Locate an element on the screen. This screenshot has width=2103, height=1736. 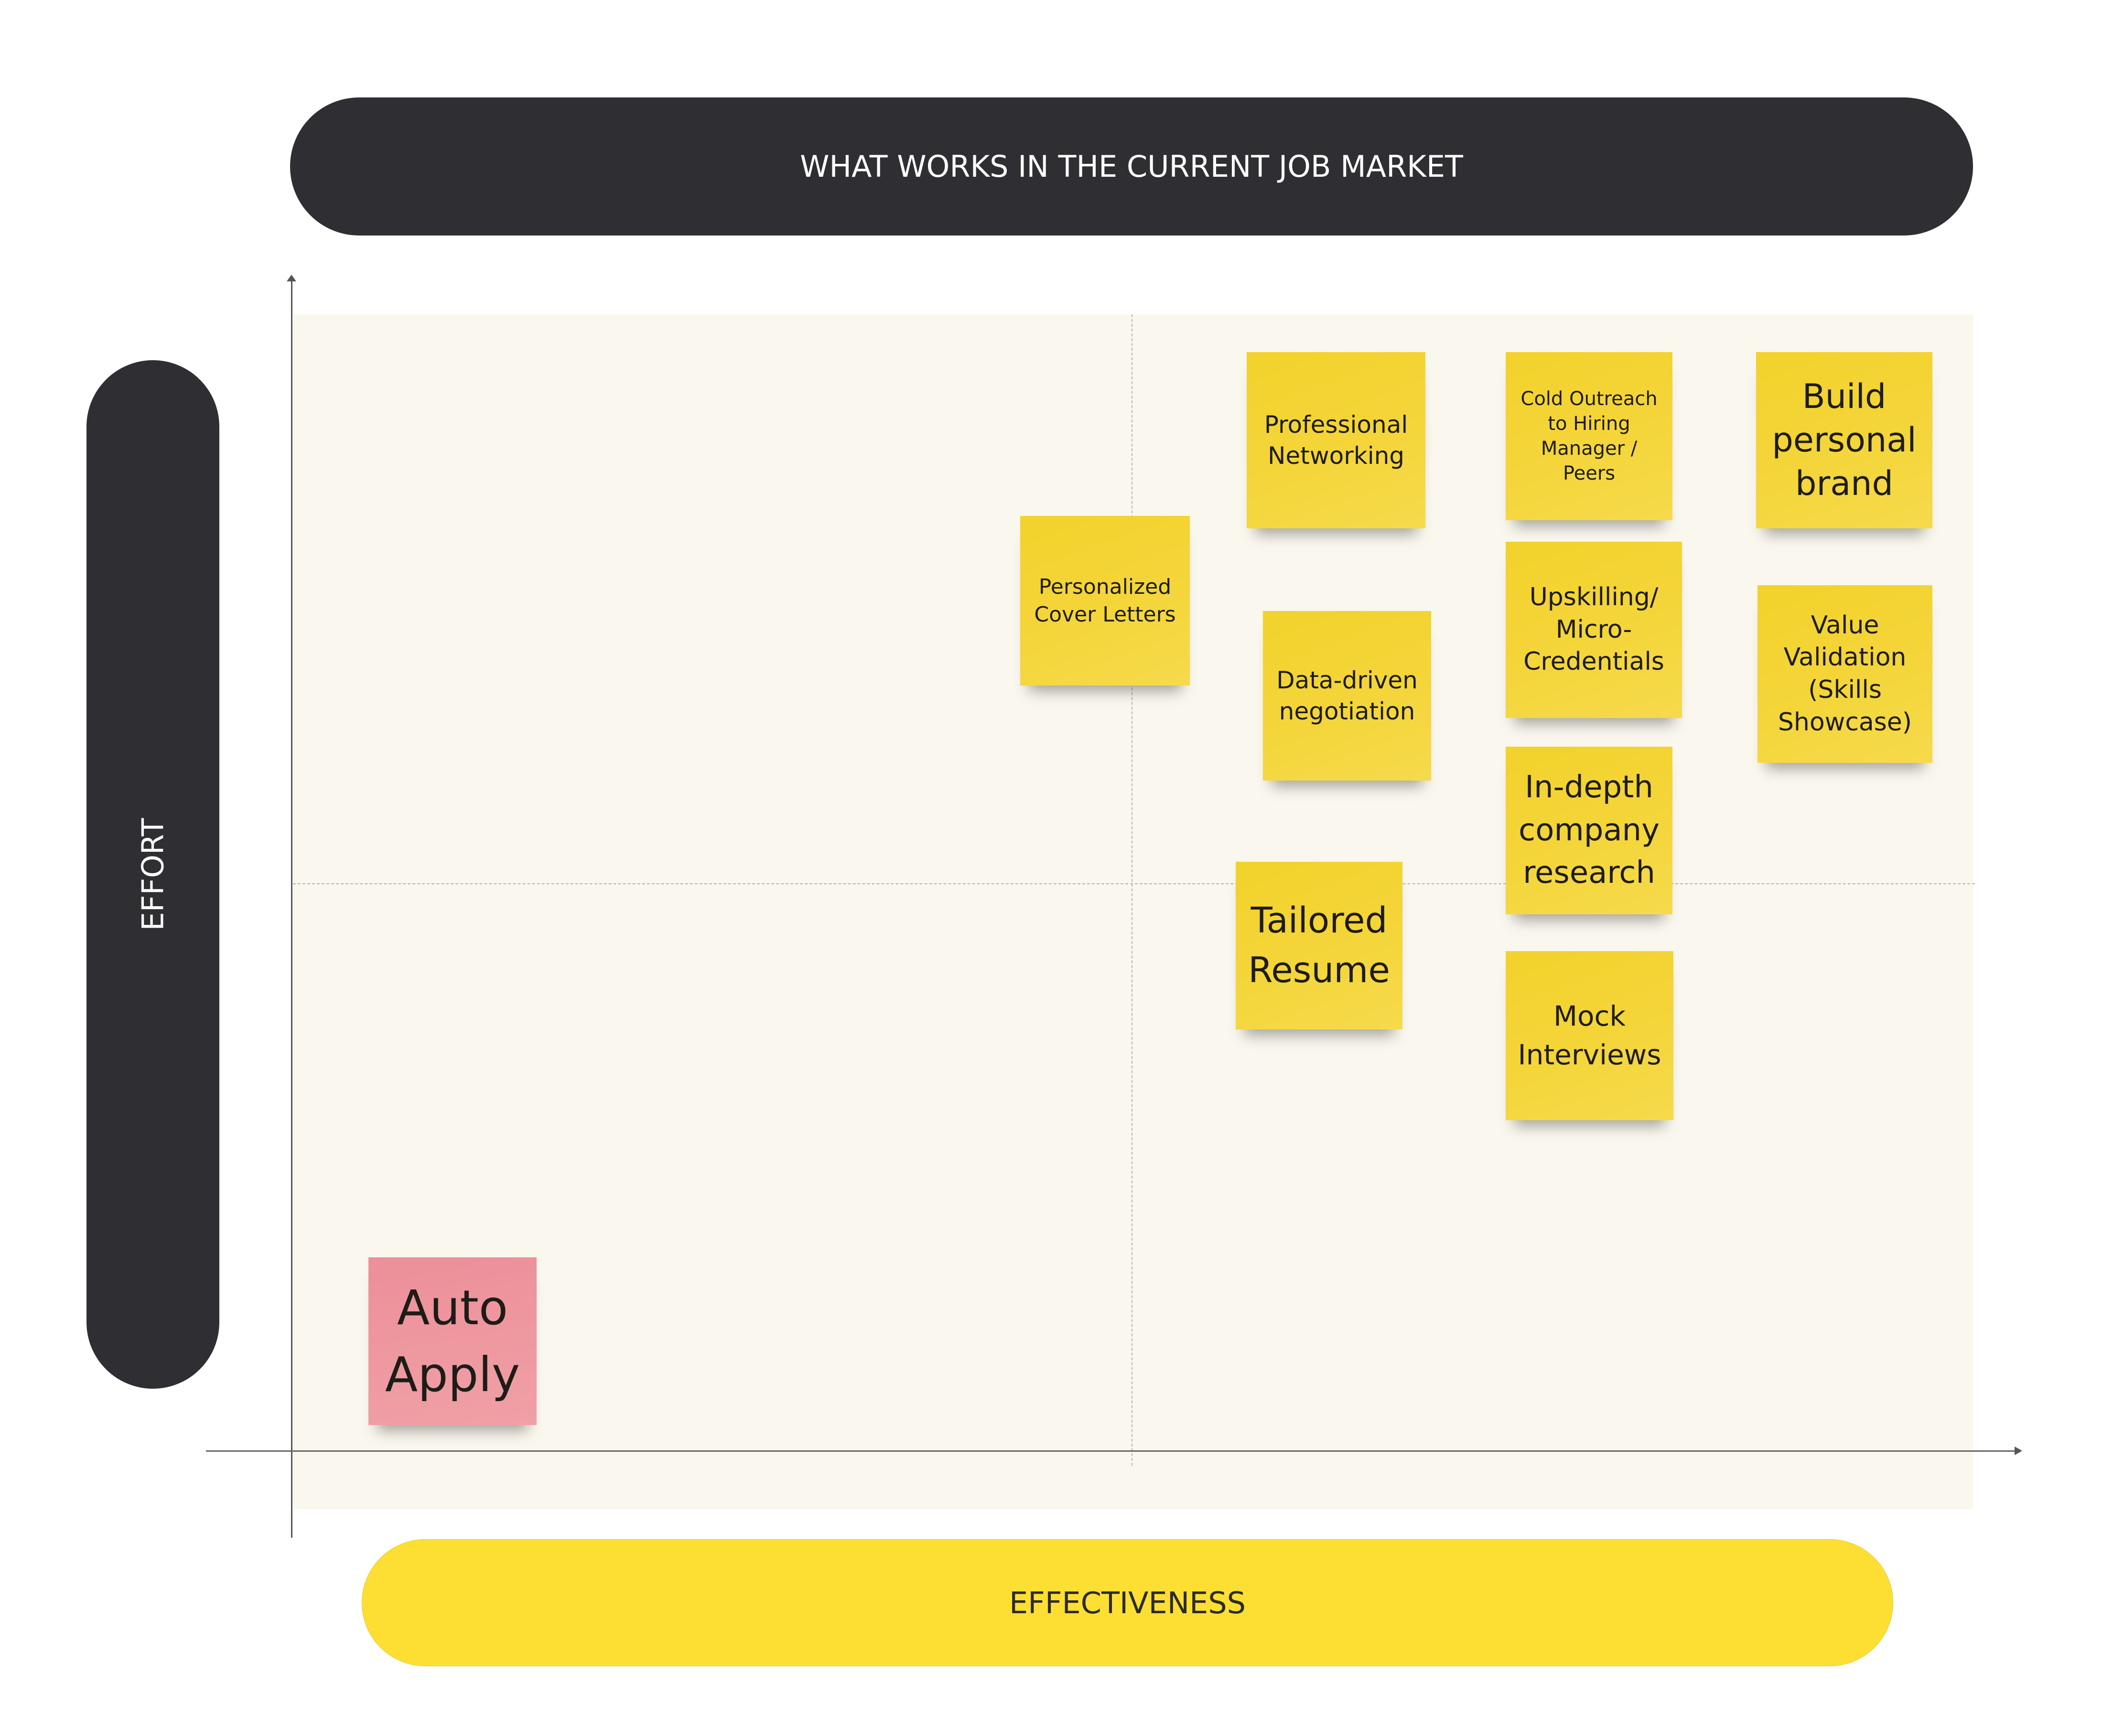
title-banner: WHAT WORKS IN THE CURRENT JOB MARKET is located at coordinates (1131, 166).